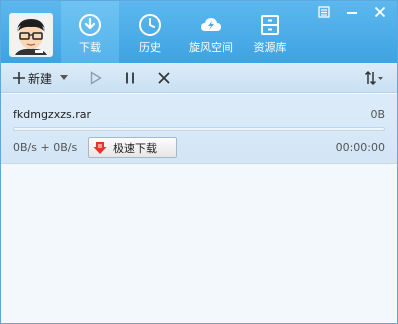 The width and height of the screenshot is (398, 324). I want to click on accelerate-download-button: 极速下载, so click(132, 147).